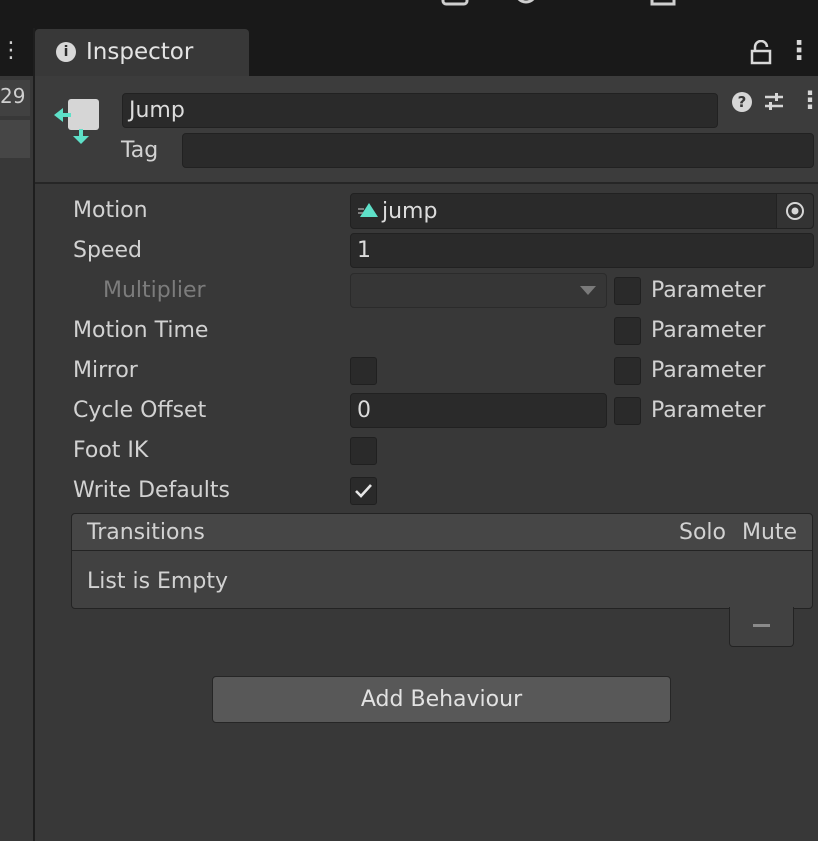 This screenshot has height=841, width=818. Describe the element at coordinates (76, 121) in the screenshot. I see `animator-state-icon` at that location.